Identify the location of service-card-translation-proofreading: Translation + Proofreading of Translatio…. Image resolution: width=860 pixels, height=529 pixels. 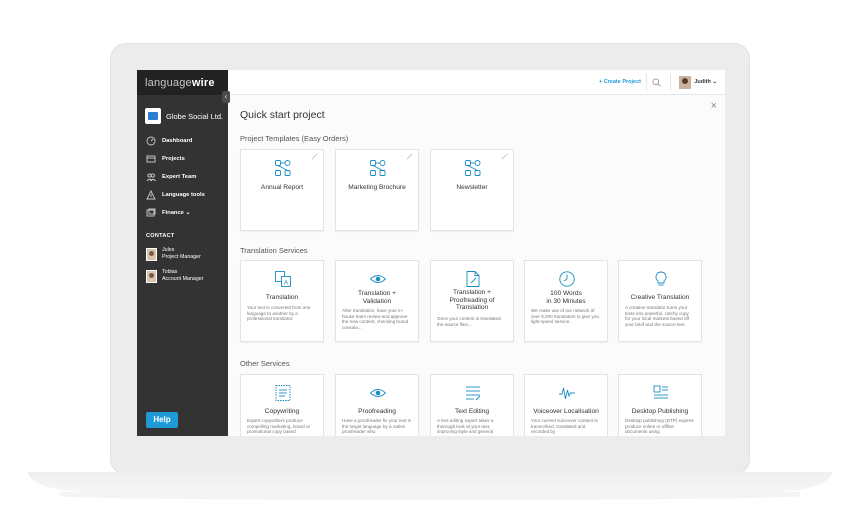
(472, 301).